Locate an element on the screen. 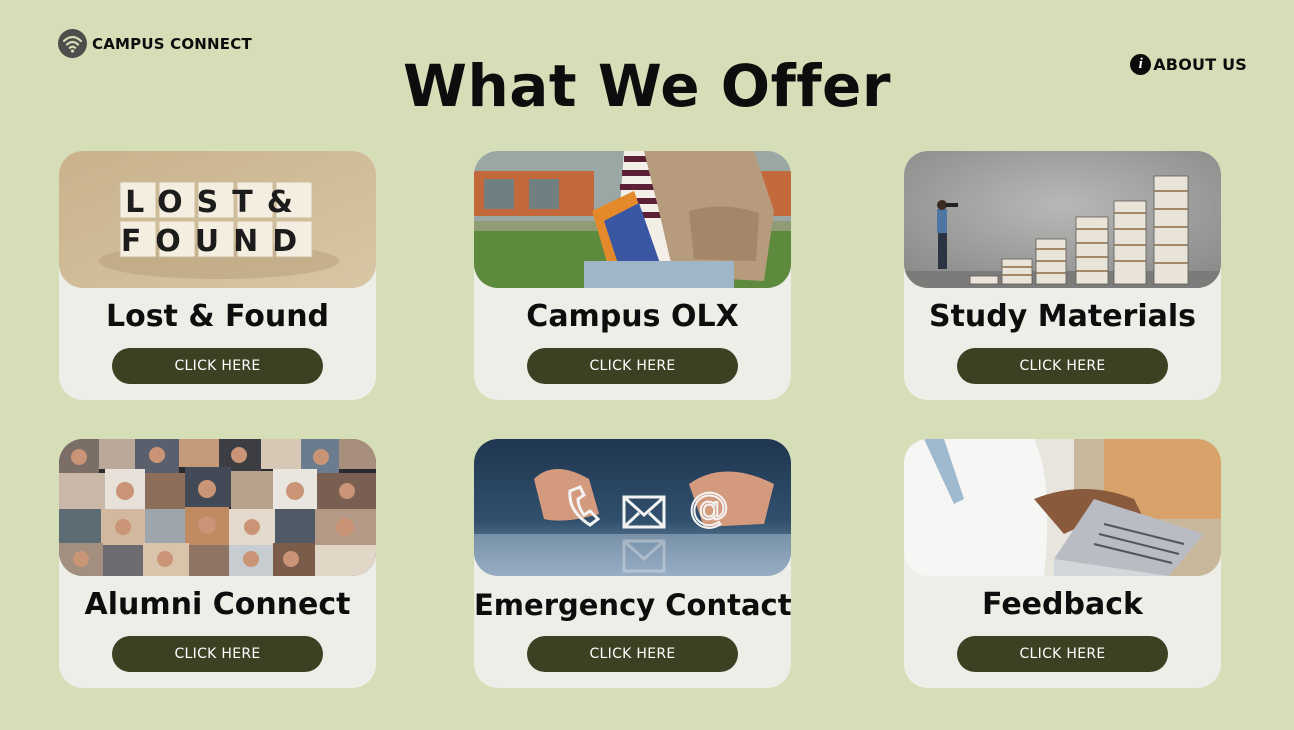  lost-and-found-image: LOST& FOUND is located at coordinates (217, 219).